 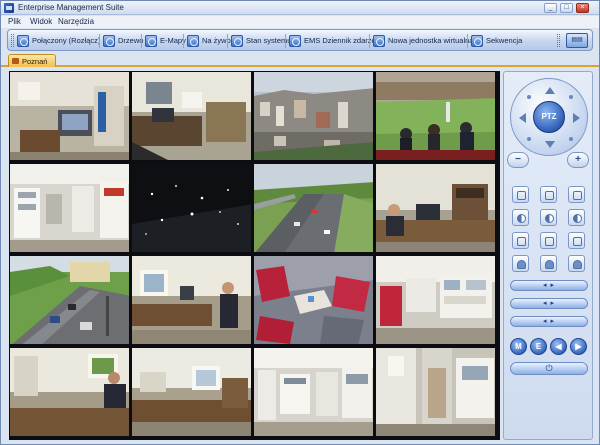 What do you see at coordinates (520, 217) in the screenshot?
I see `iris-close-button` at bounding box center [520, 217].